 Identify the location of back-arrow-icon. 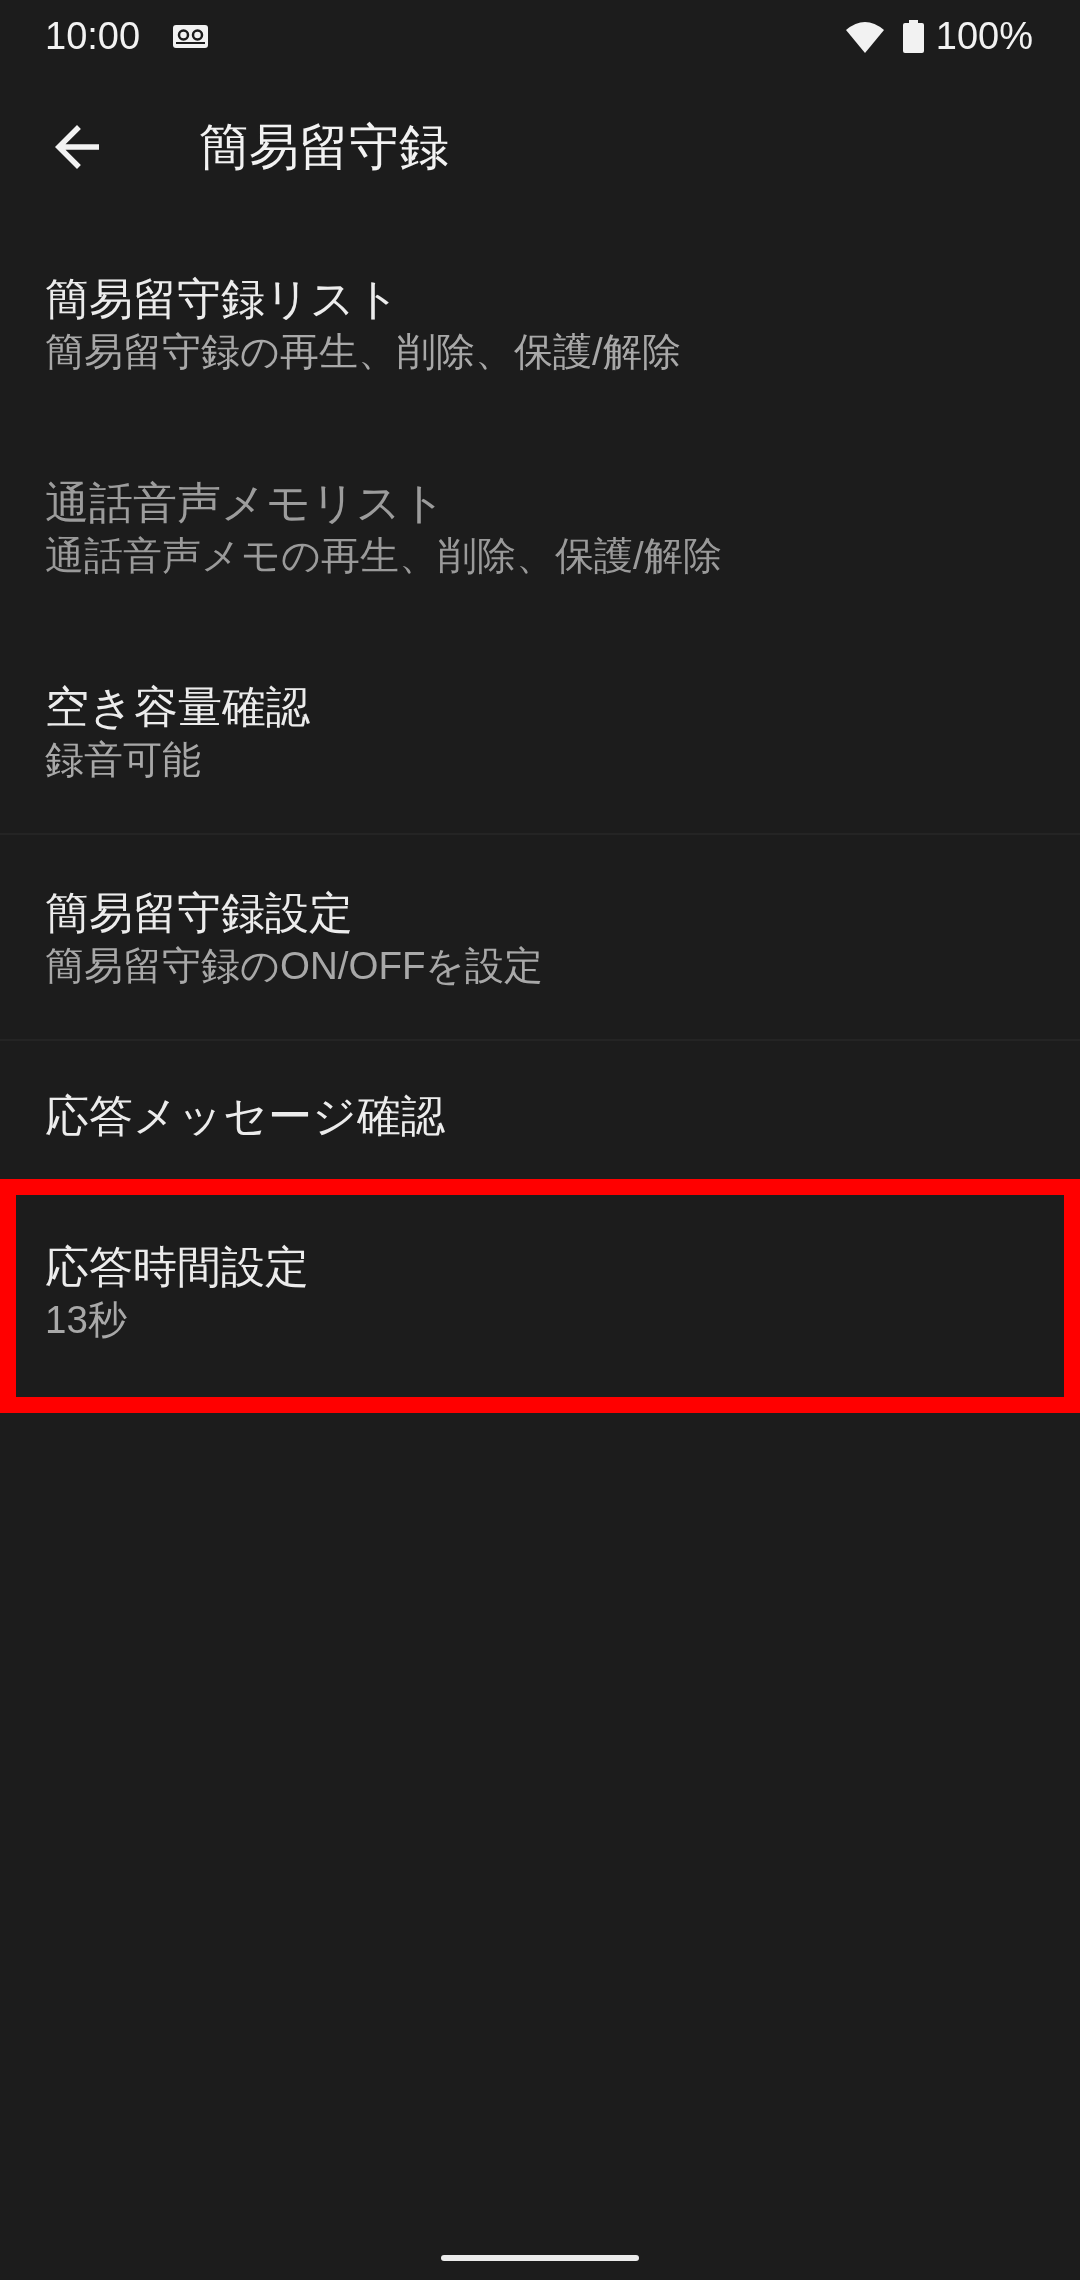
(77, 146).